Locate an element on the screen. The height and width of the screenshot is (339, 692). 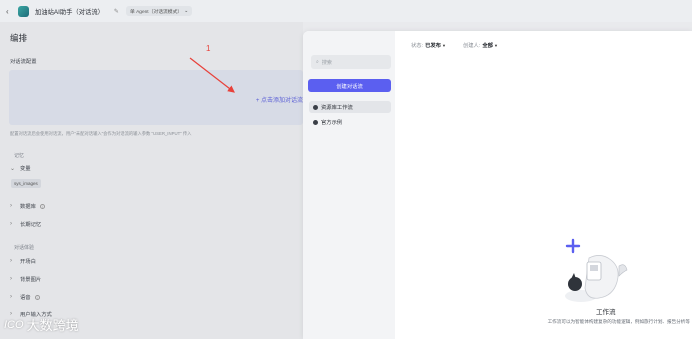
create-conversation-flow-button: 创建对话流 is located at coordinates (349, 85).